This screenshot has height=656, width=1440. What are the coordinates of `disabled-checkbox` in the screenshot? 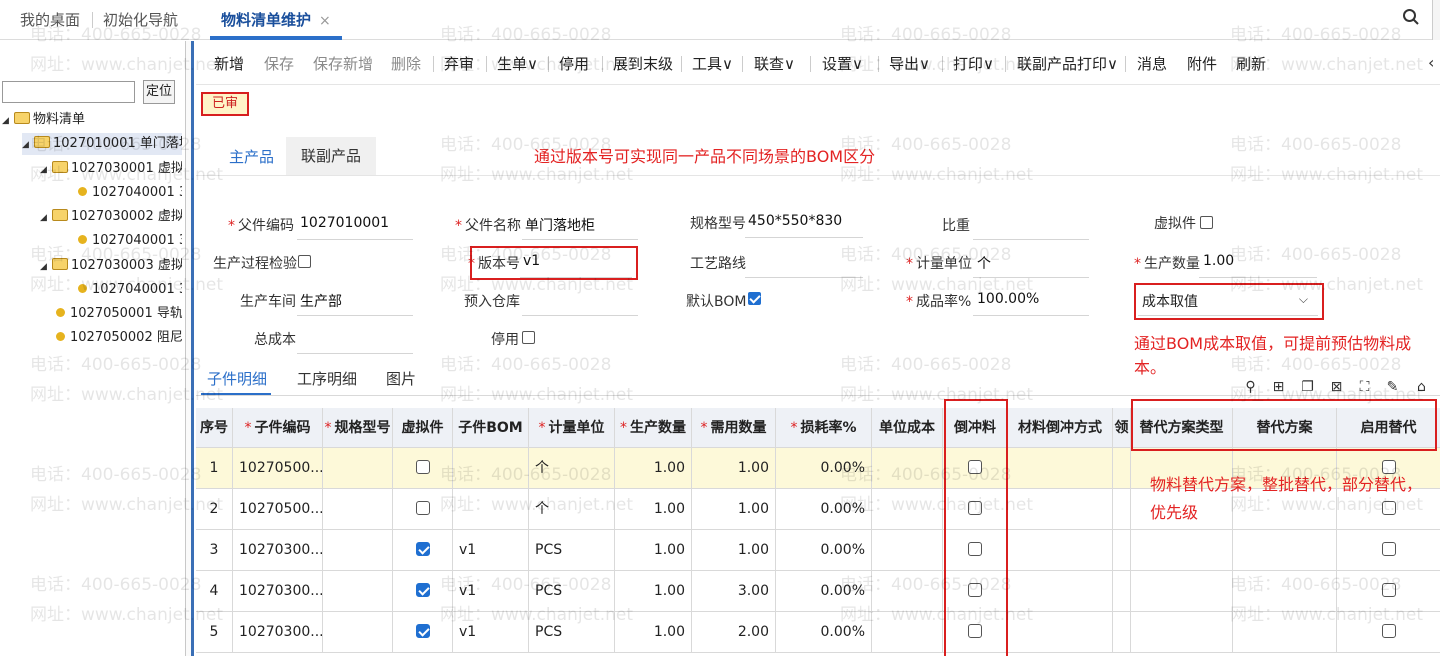 It's located at (528, 337).